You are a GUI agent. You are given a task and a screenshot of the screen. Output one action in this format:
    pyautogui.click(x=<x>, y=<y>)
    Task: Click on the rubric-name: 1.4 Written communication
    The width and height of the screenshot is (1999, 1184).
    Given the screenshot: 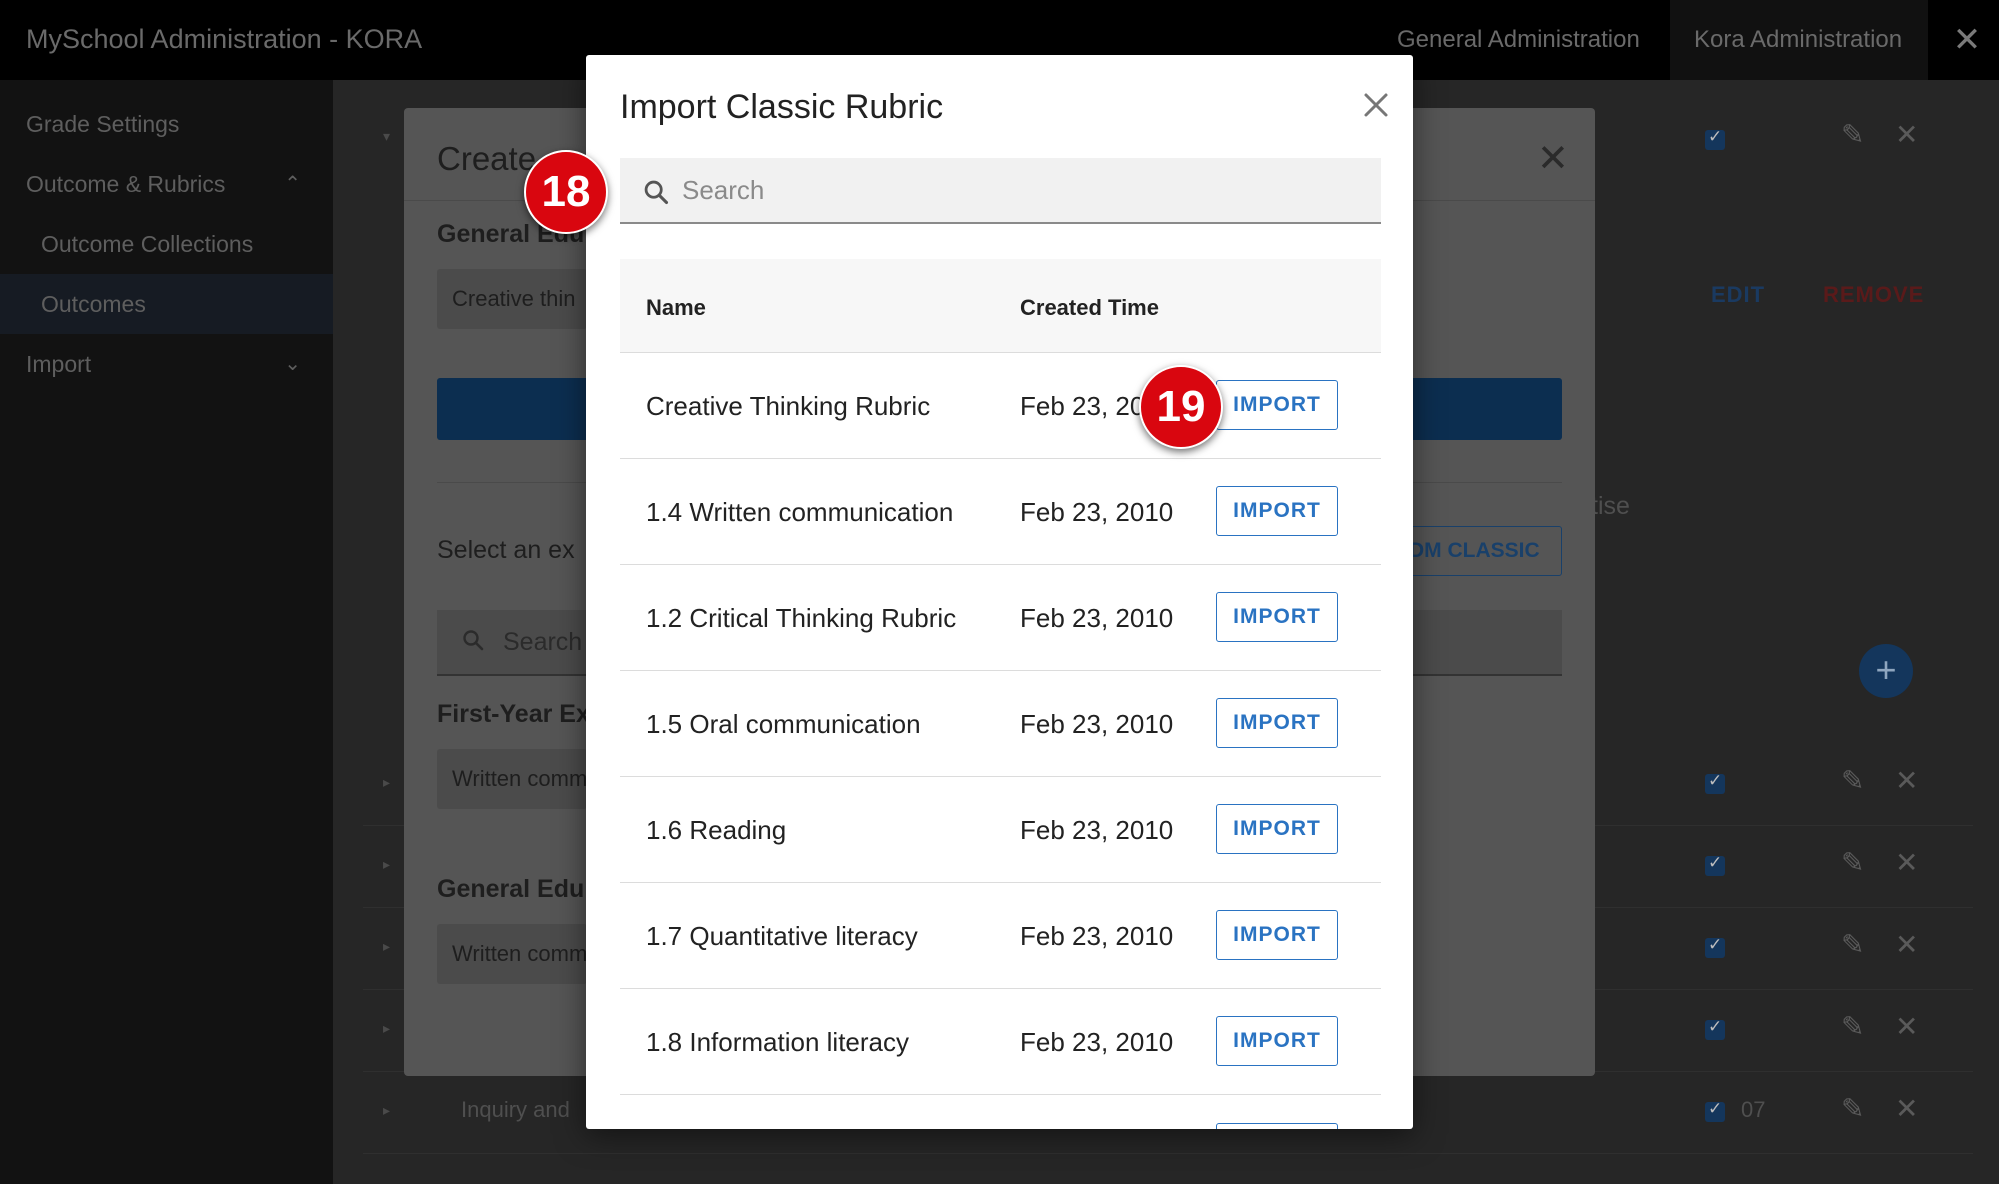 What is the action you would take?
    pyautogui.click(x=800, y=512)
    